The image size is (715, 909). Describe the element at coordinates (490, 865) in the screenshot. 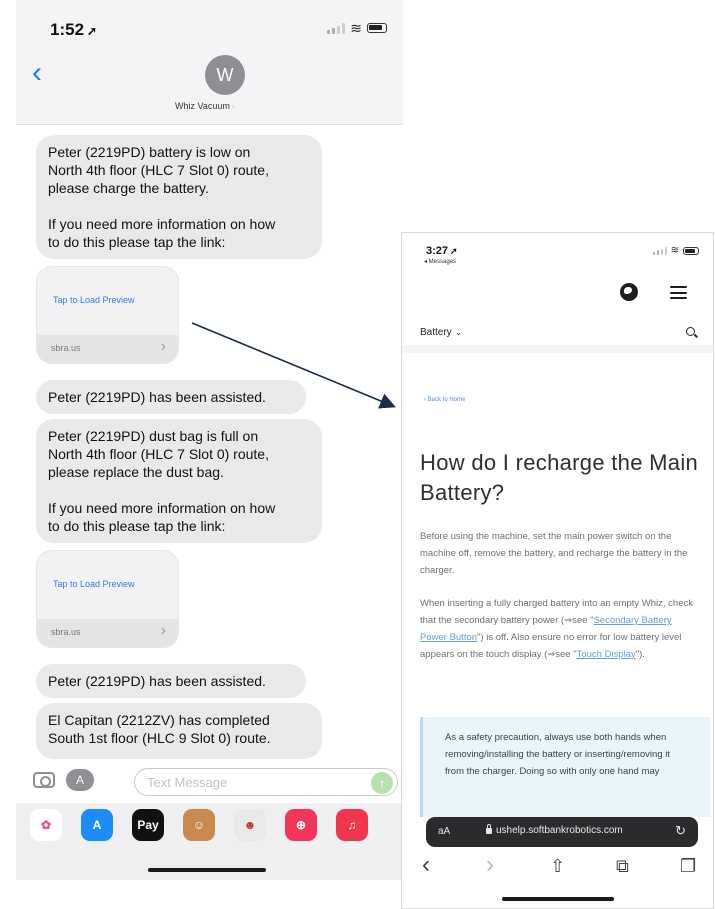

I see `forward-arrow-icon: ›` at that location.